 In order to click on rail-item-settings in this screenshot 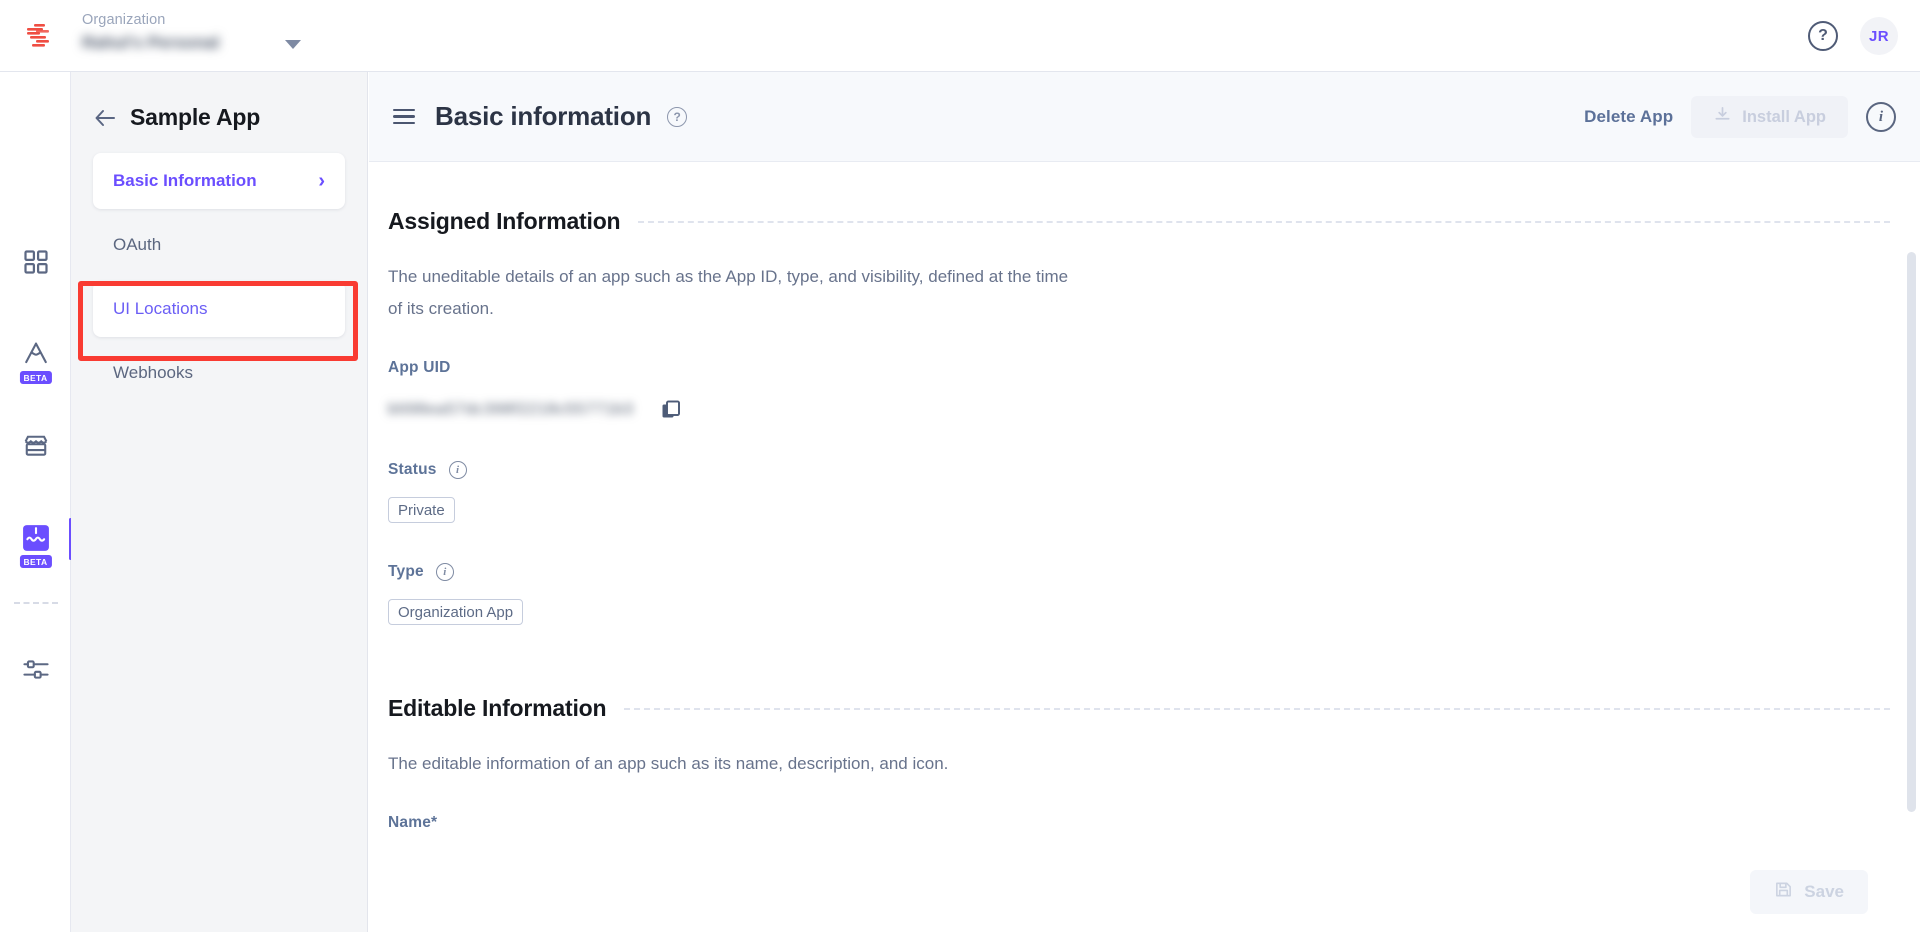, I will do `click(35, 670)`.